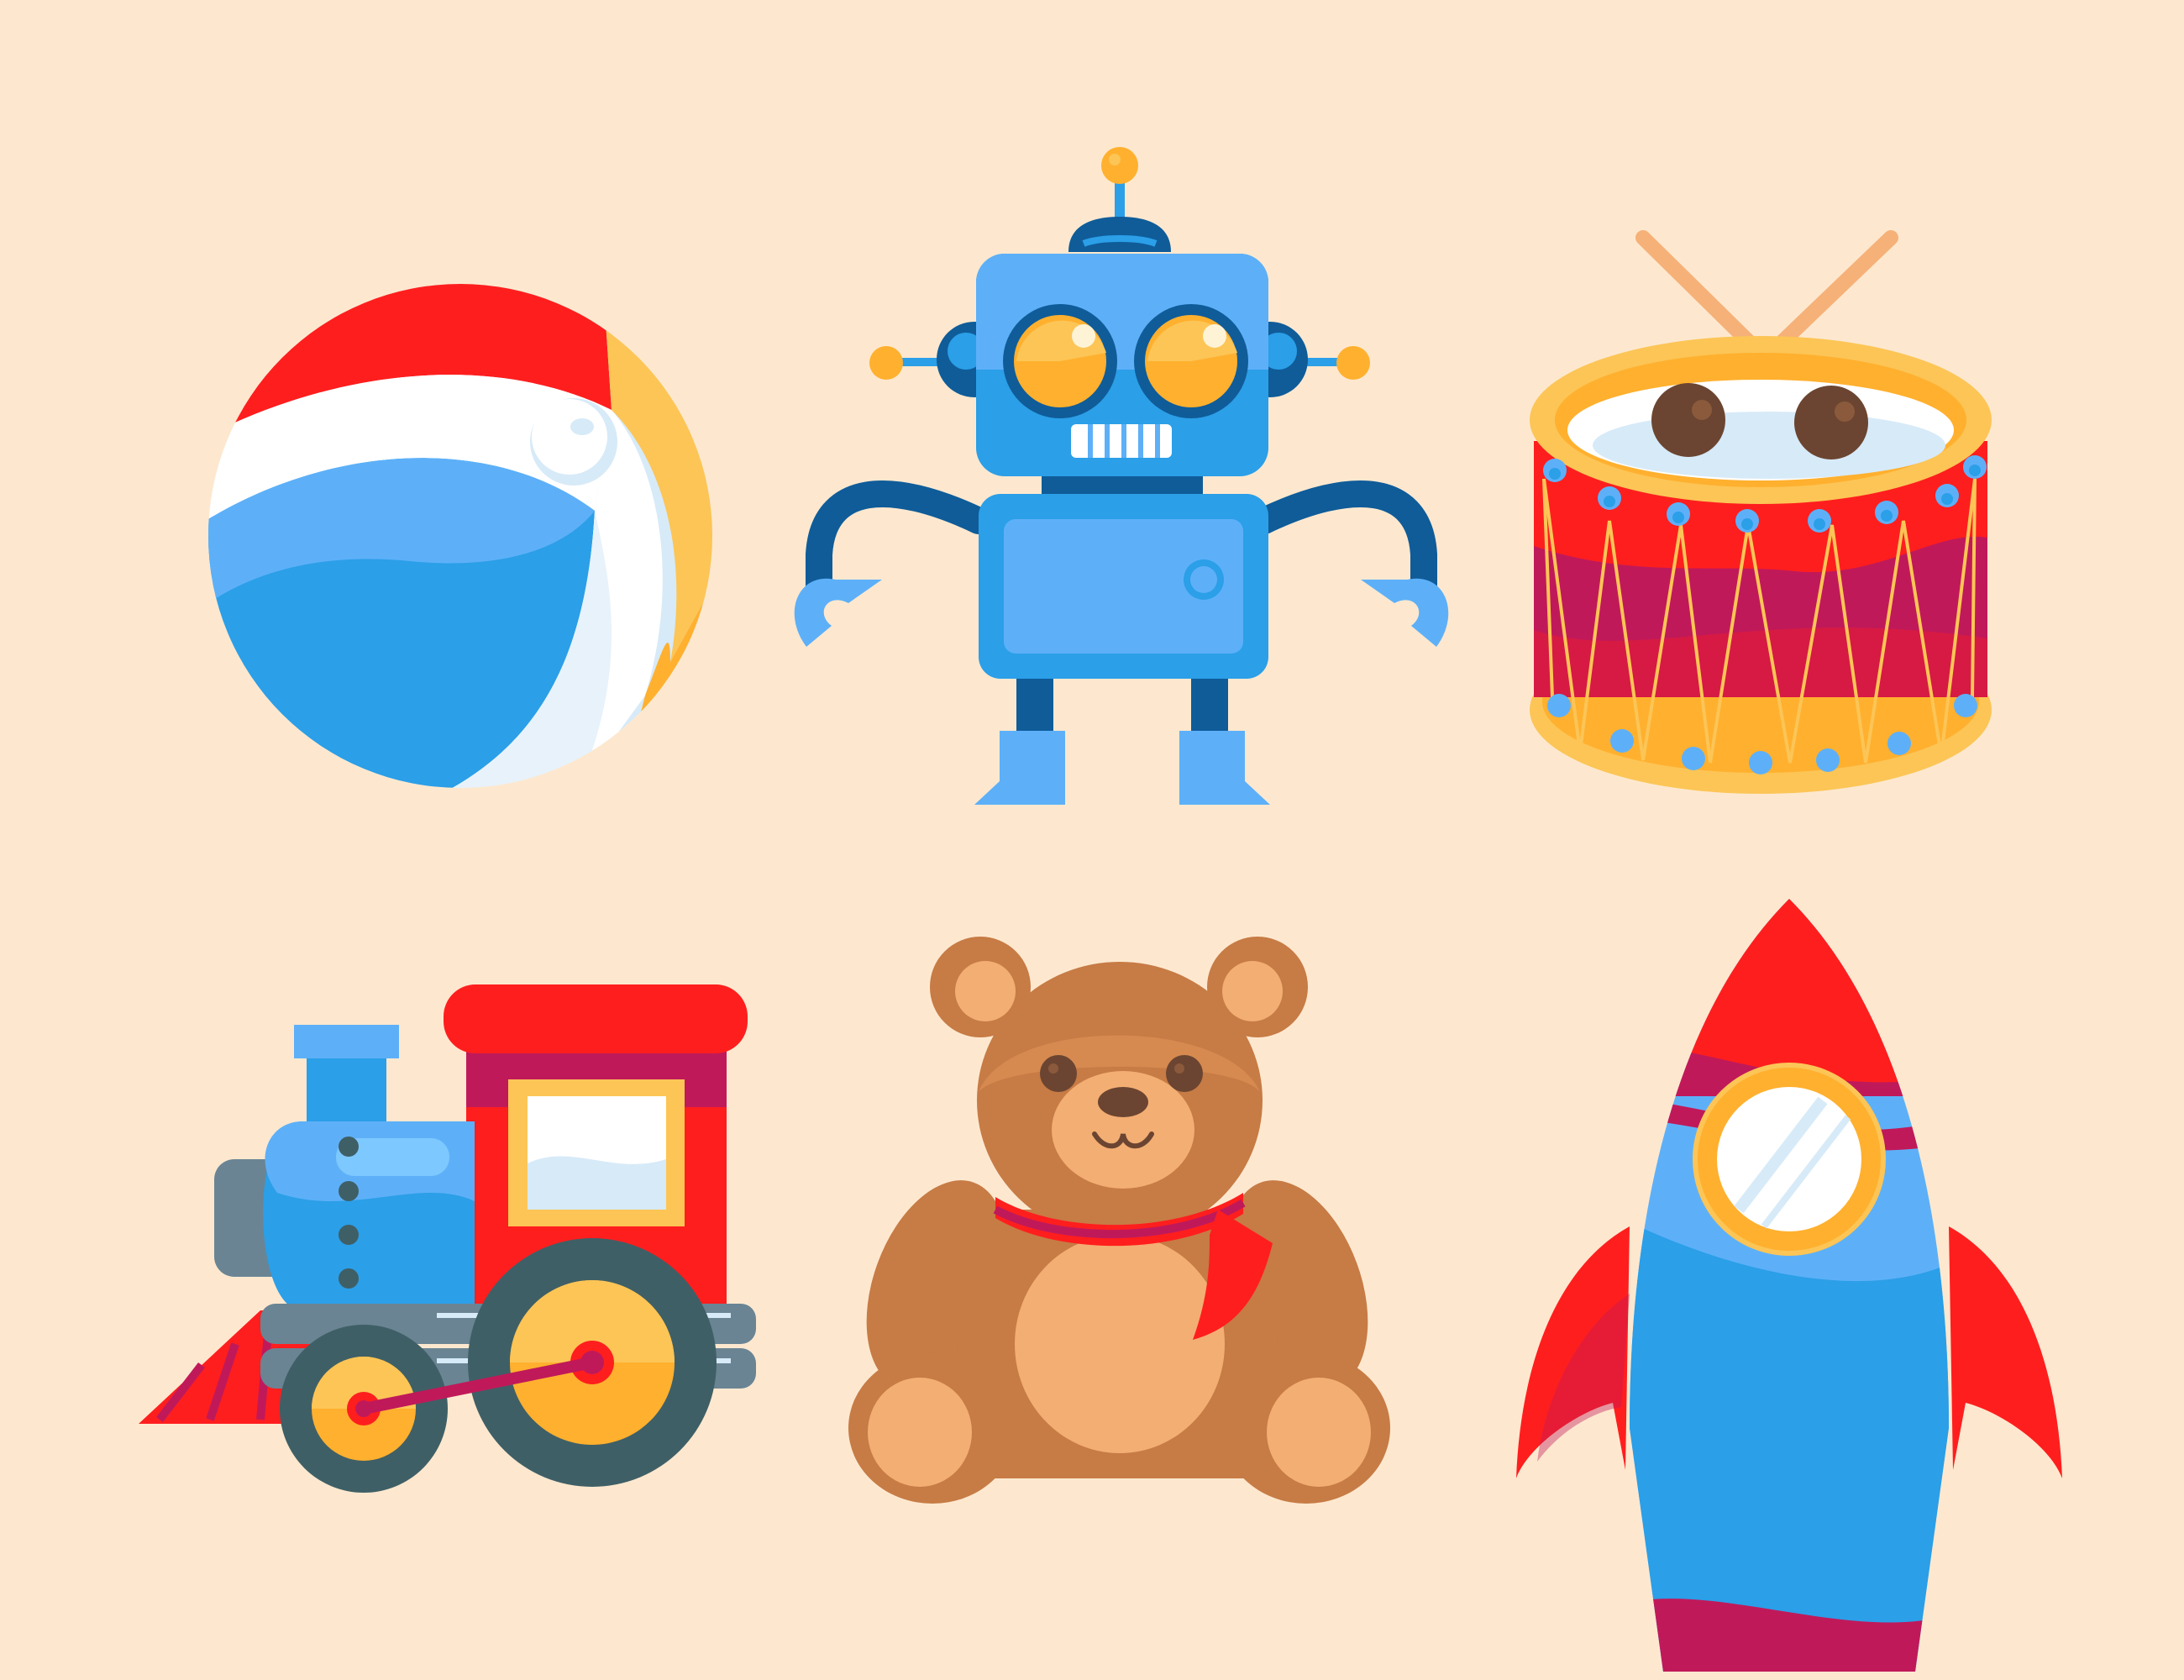 This screenshot has width=2184, height=1680. I want to click on toy-train-icon, so click(447, 1238).